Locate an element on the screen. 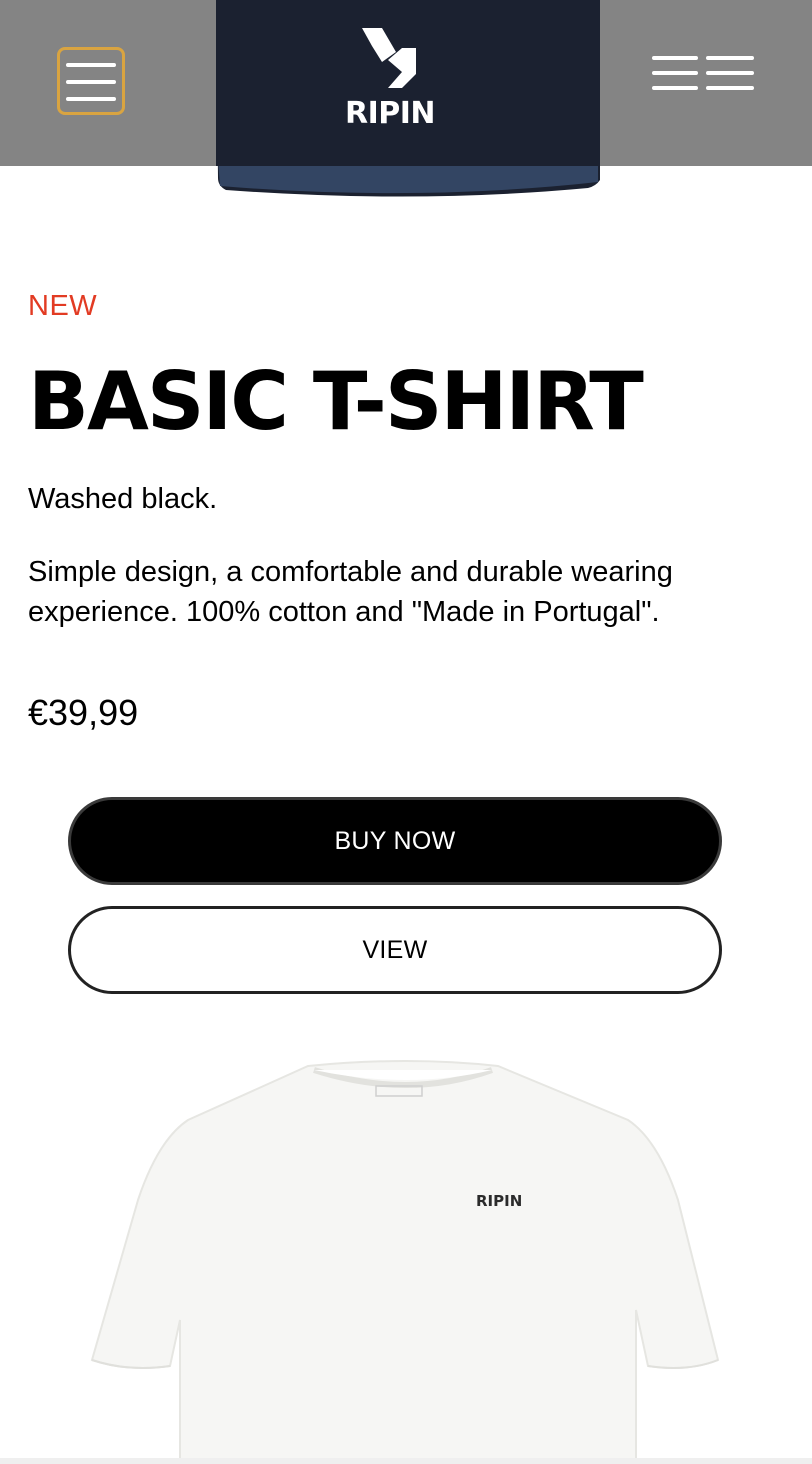  product-title: BASIC T-SHIRT is located at coordinates (336, 401).